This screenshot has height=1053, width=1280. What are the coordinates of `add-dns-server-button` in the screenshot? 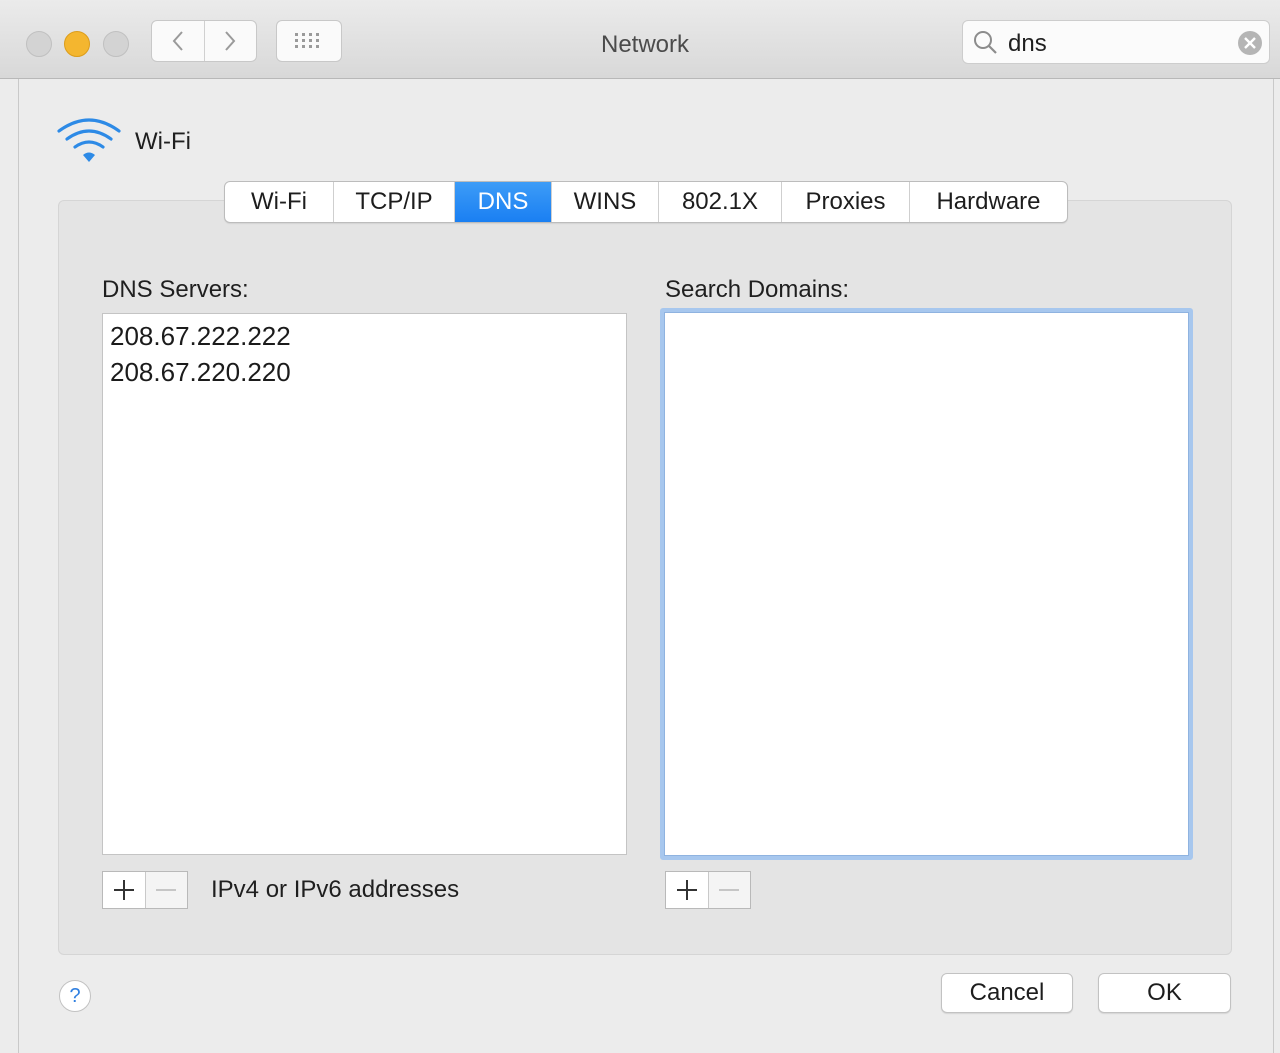 It's located at (124, 890).